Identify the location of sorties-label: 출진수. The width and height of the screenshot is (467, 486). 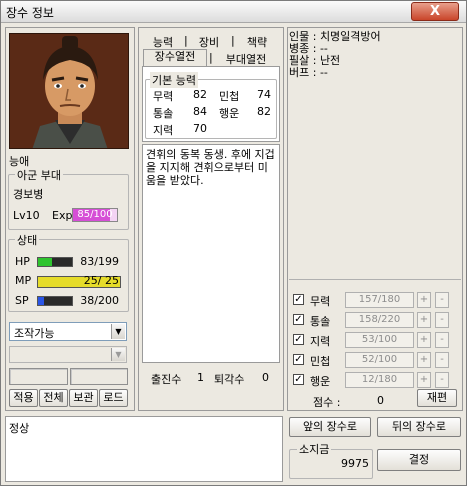
(166, 379).